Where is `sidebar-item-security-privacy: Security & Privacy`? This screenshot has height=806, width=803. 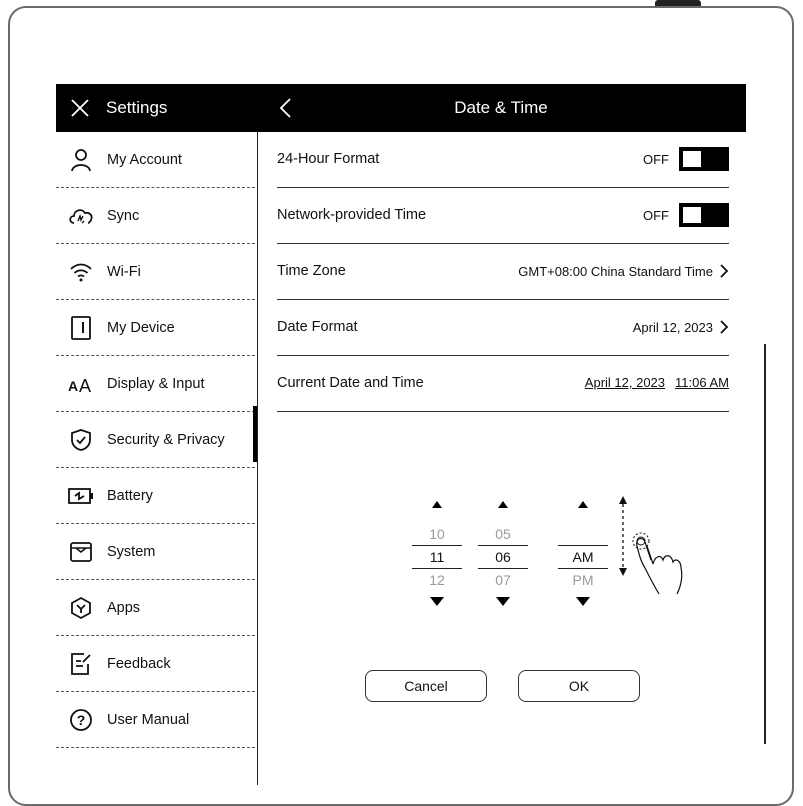
sidebar-item-security-privacy: Security & Privacy is located at coordinates (155, 440).